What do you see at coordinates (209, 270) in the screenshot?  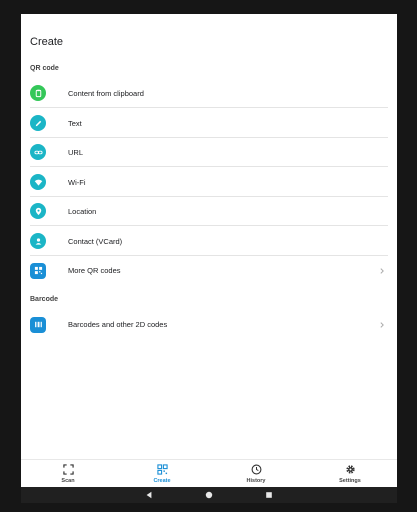 I see `list-item-more-qr-codes: More QR codes` at bounding box center [209, 270].